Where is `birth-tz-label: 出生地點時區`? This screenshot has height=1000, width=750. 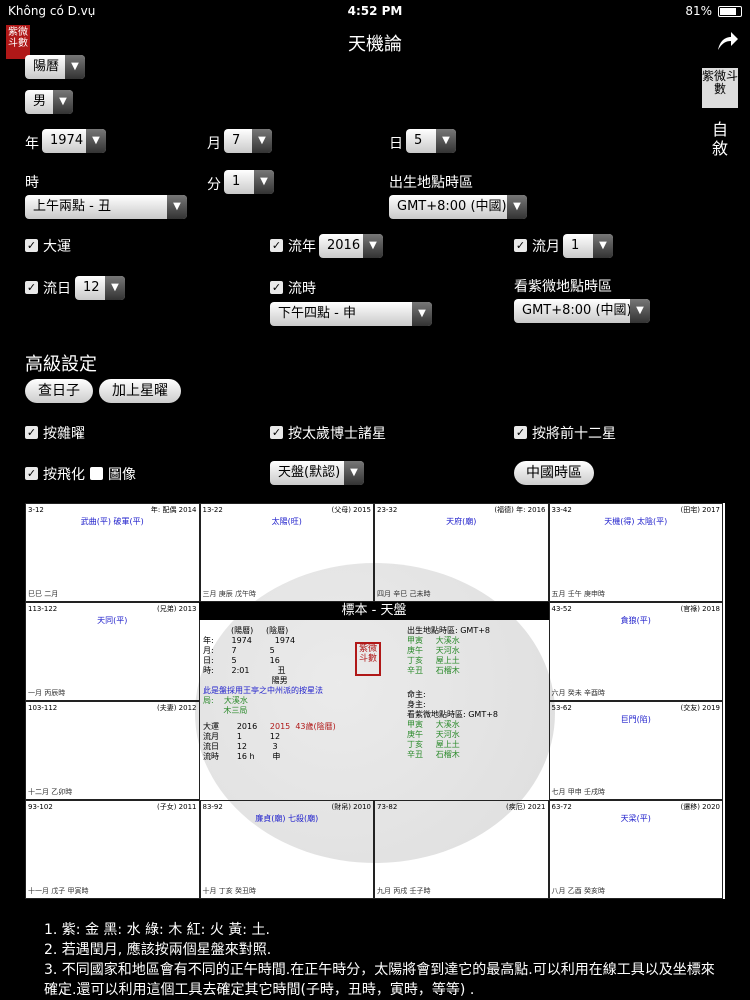
birth-tz-label: 出生地點時區 is located at coordinates (431, 183).